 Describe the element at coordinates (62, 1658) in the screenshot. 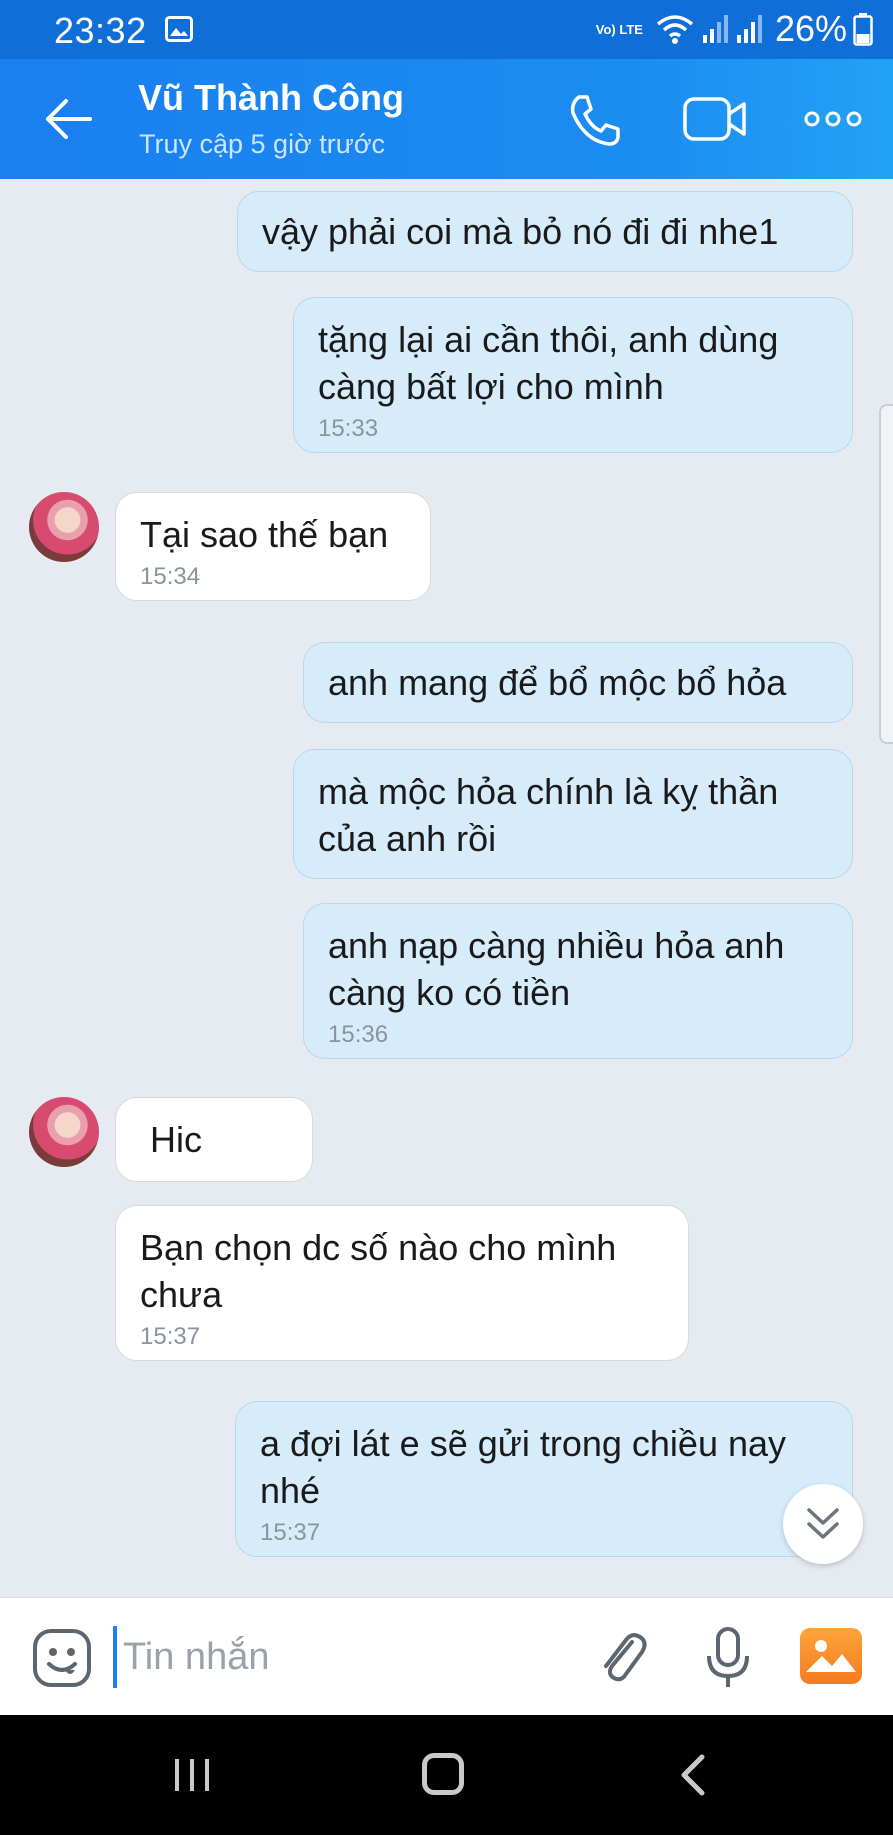

I see `emoji-icon` at that location.